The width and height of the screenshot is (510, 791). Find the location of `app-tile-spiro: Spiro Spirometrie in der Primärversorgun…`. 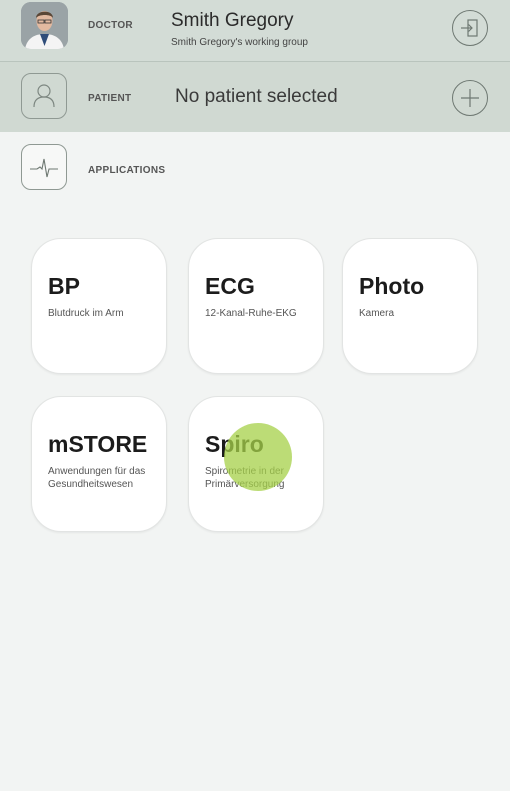

app-tile-spiro: Spiro Spirometrie in der Primärversorgun… is located at coordinates (256, 464).